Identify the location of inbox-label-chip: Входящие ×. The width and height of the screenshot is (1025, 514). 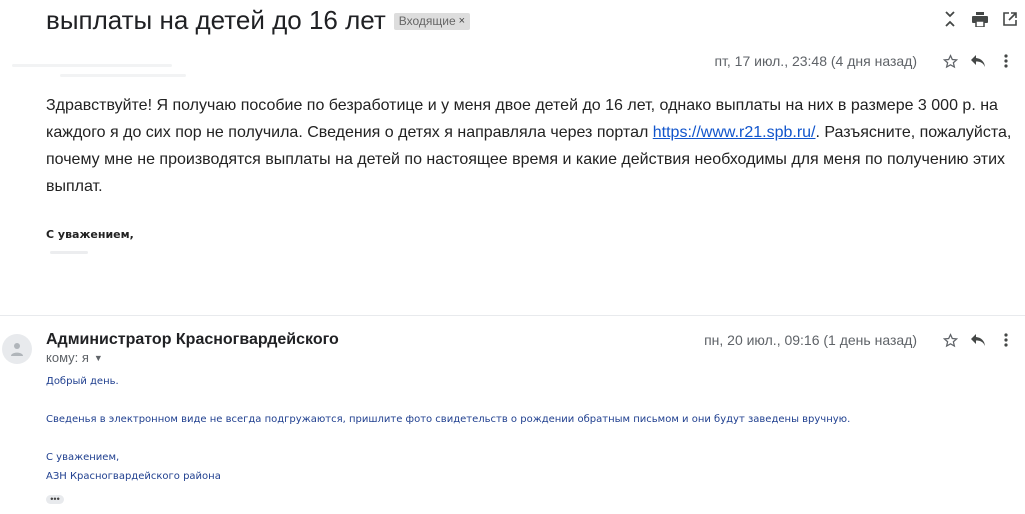
(432, 21).